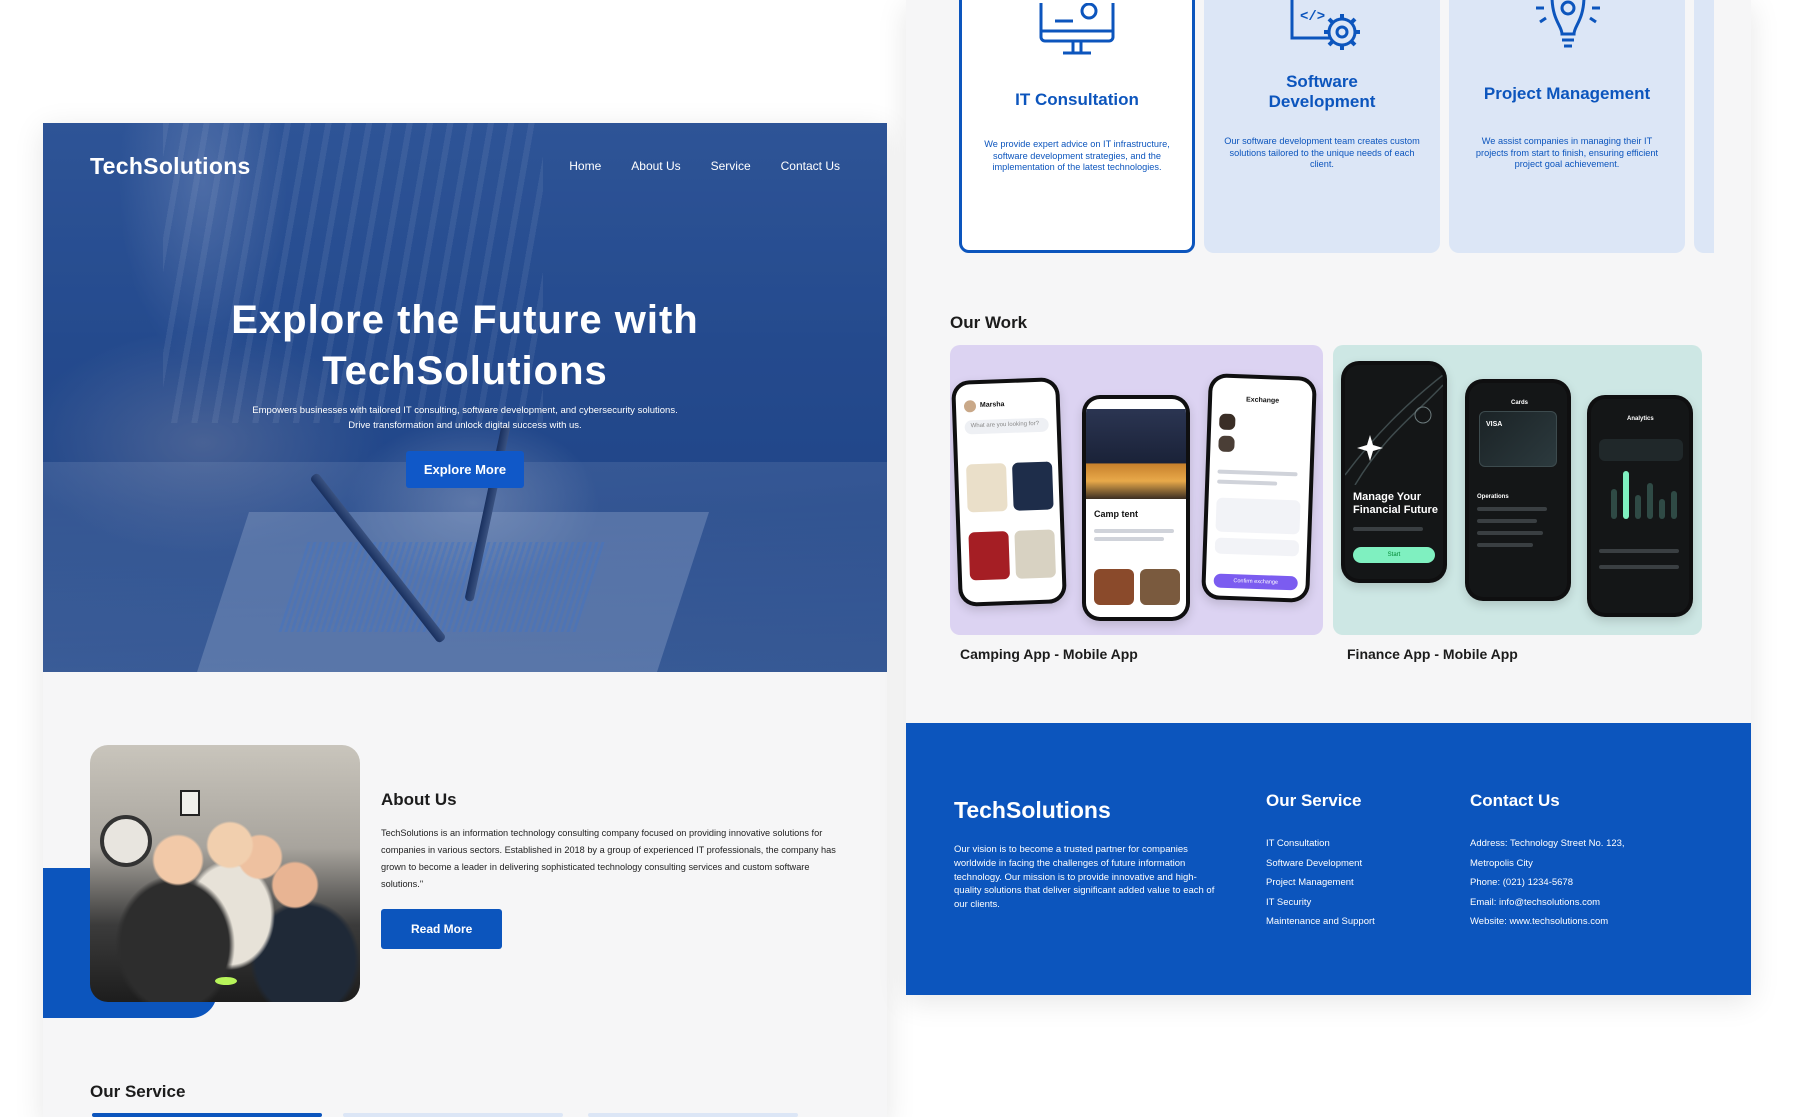 The height and width of the screenshot is (1117, 1794). I want to click on work-label-camping: Camping App - Mobile App, so click(1049, 654).